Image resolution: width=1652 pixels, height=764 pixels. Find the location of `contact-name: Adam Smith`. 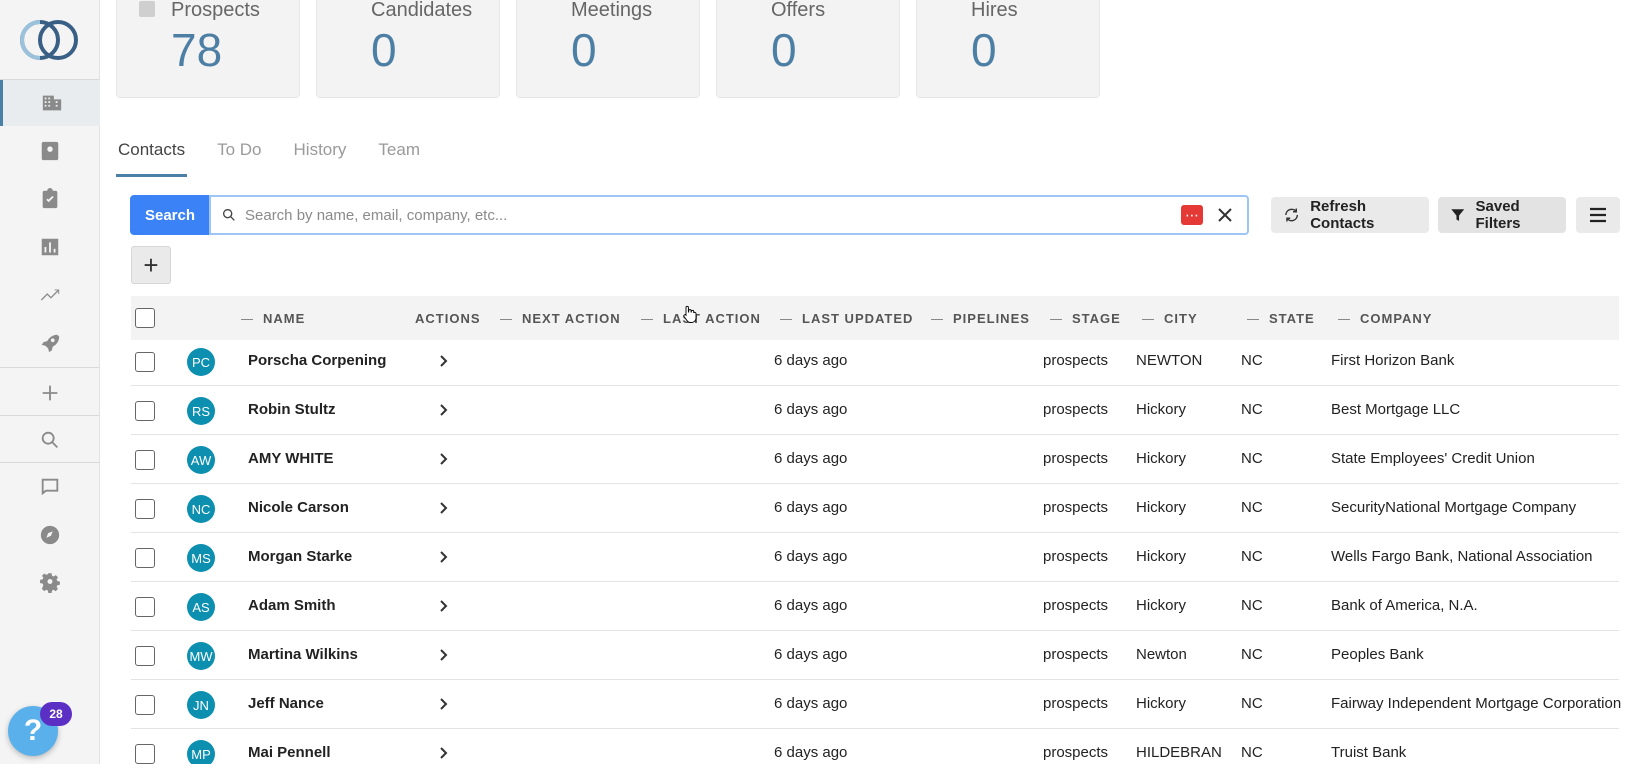

contact-name: Adam Smith is located at coordinates (292, 605).